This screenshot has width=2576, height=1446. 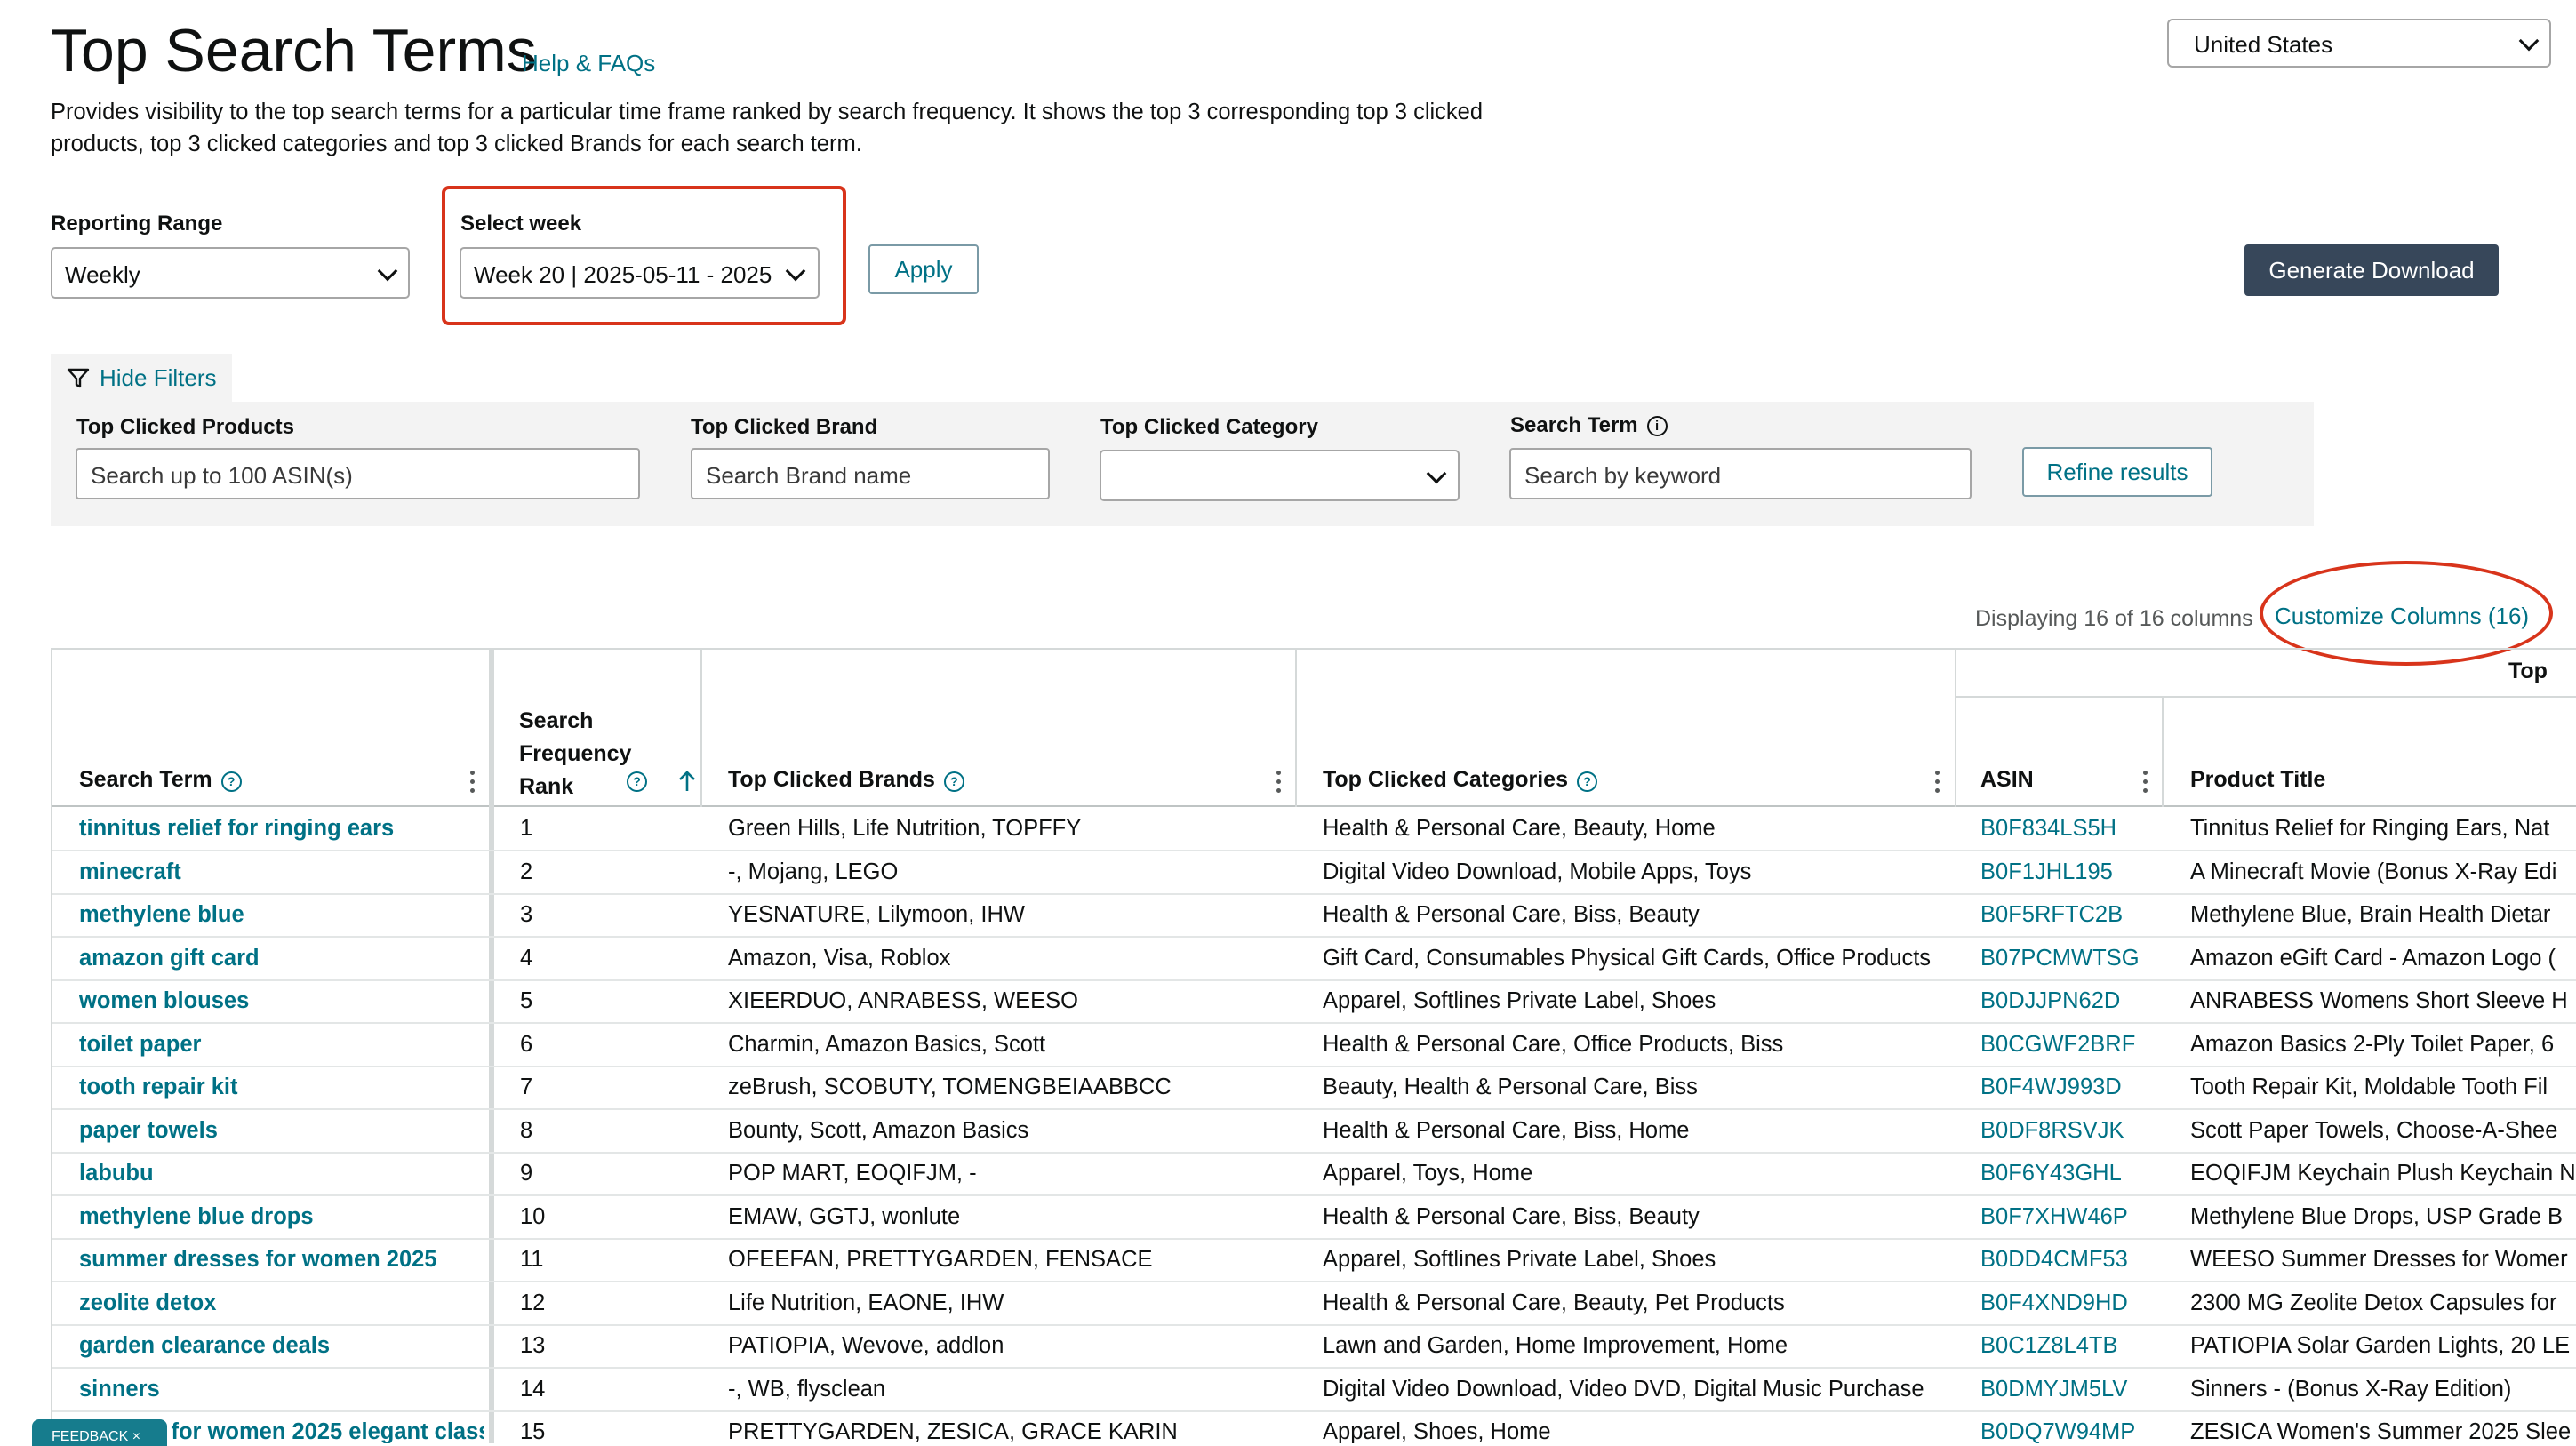 What do you see at coordinates (1740, 473) in the screenshot?
I see `search-term-input: Search by keyword` at bounding box center [1740, 473].